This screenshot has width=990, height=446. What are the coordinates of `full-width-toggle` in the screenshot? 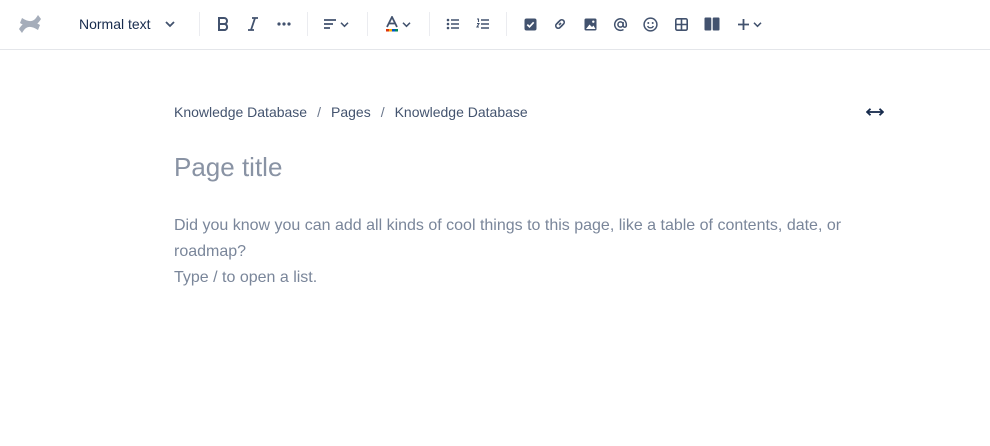 It's located at (875, 112).